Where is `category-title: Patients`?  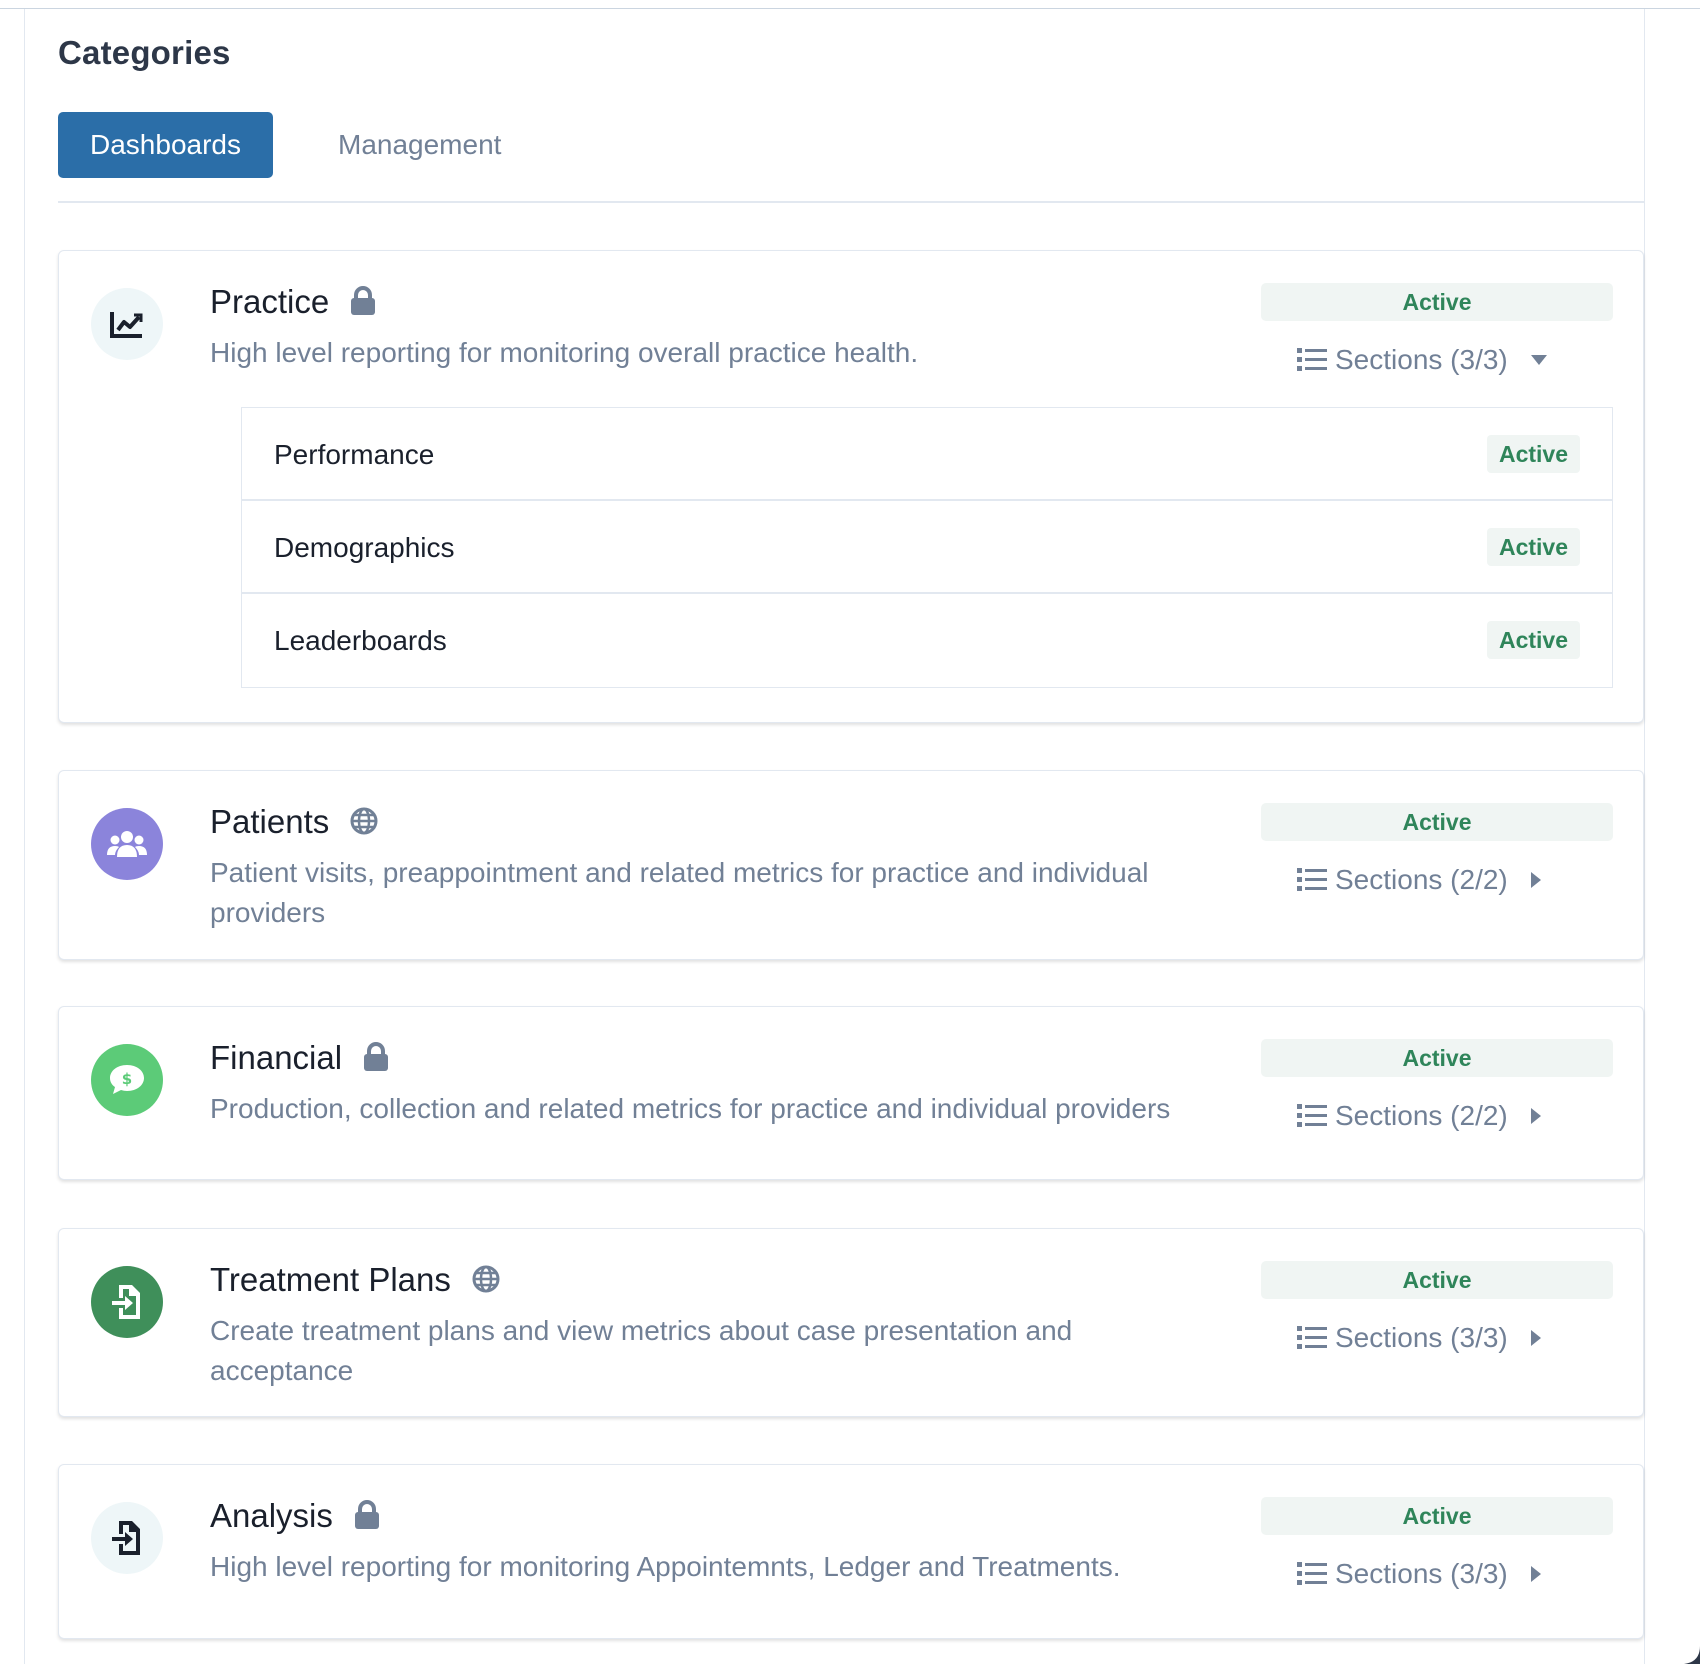 category-title: Patients is located at coordinates (294, 822).